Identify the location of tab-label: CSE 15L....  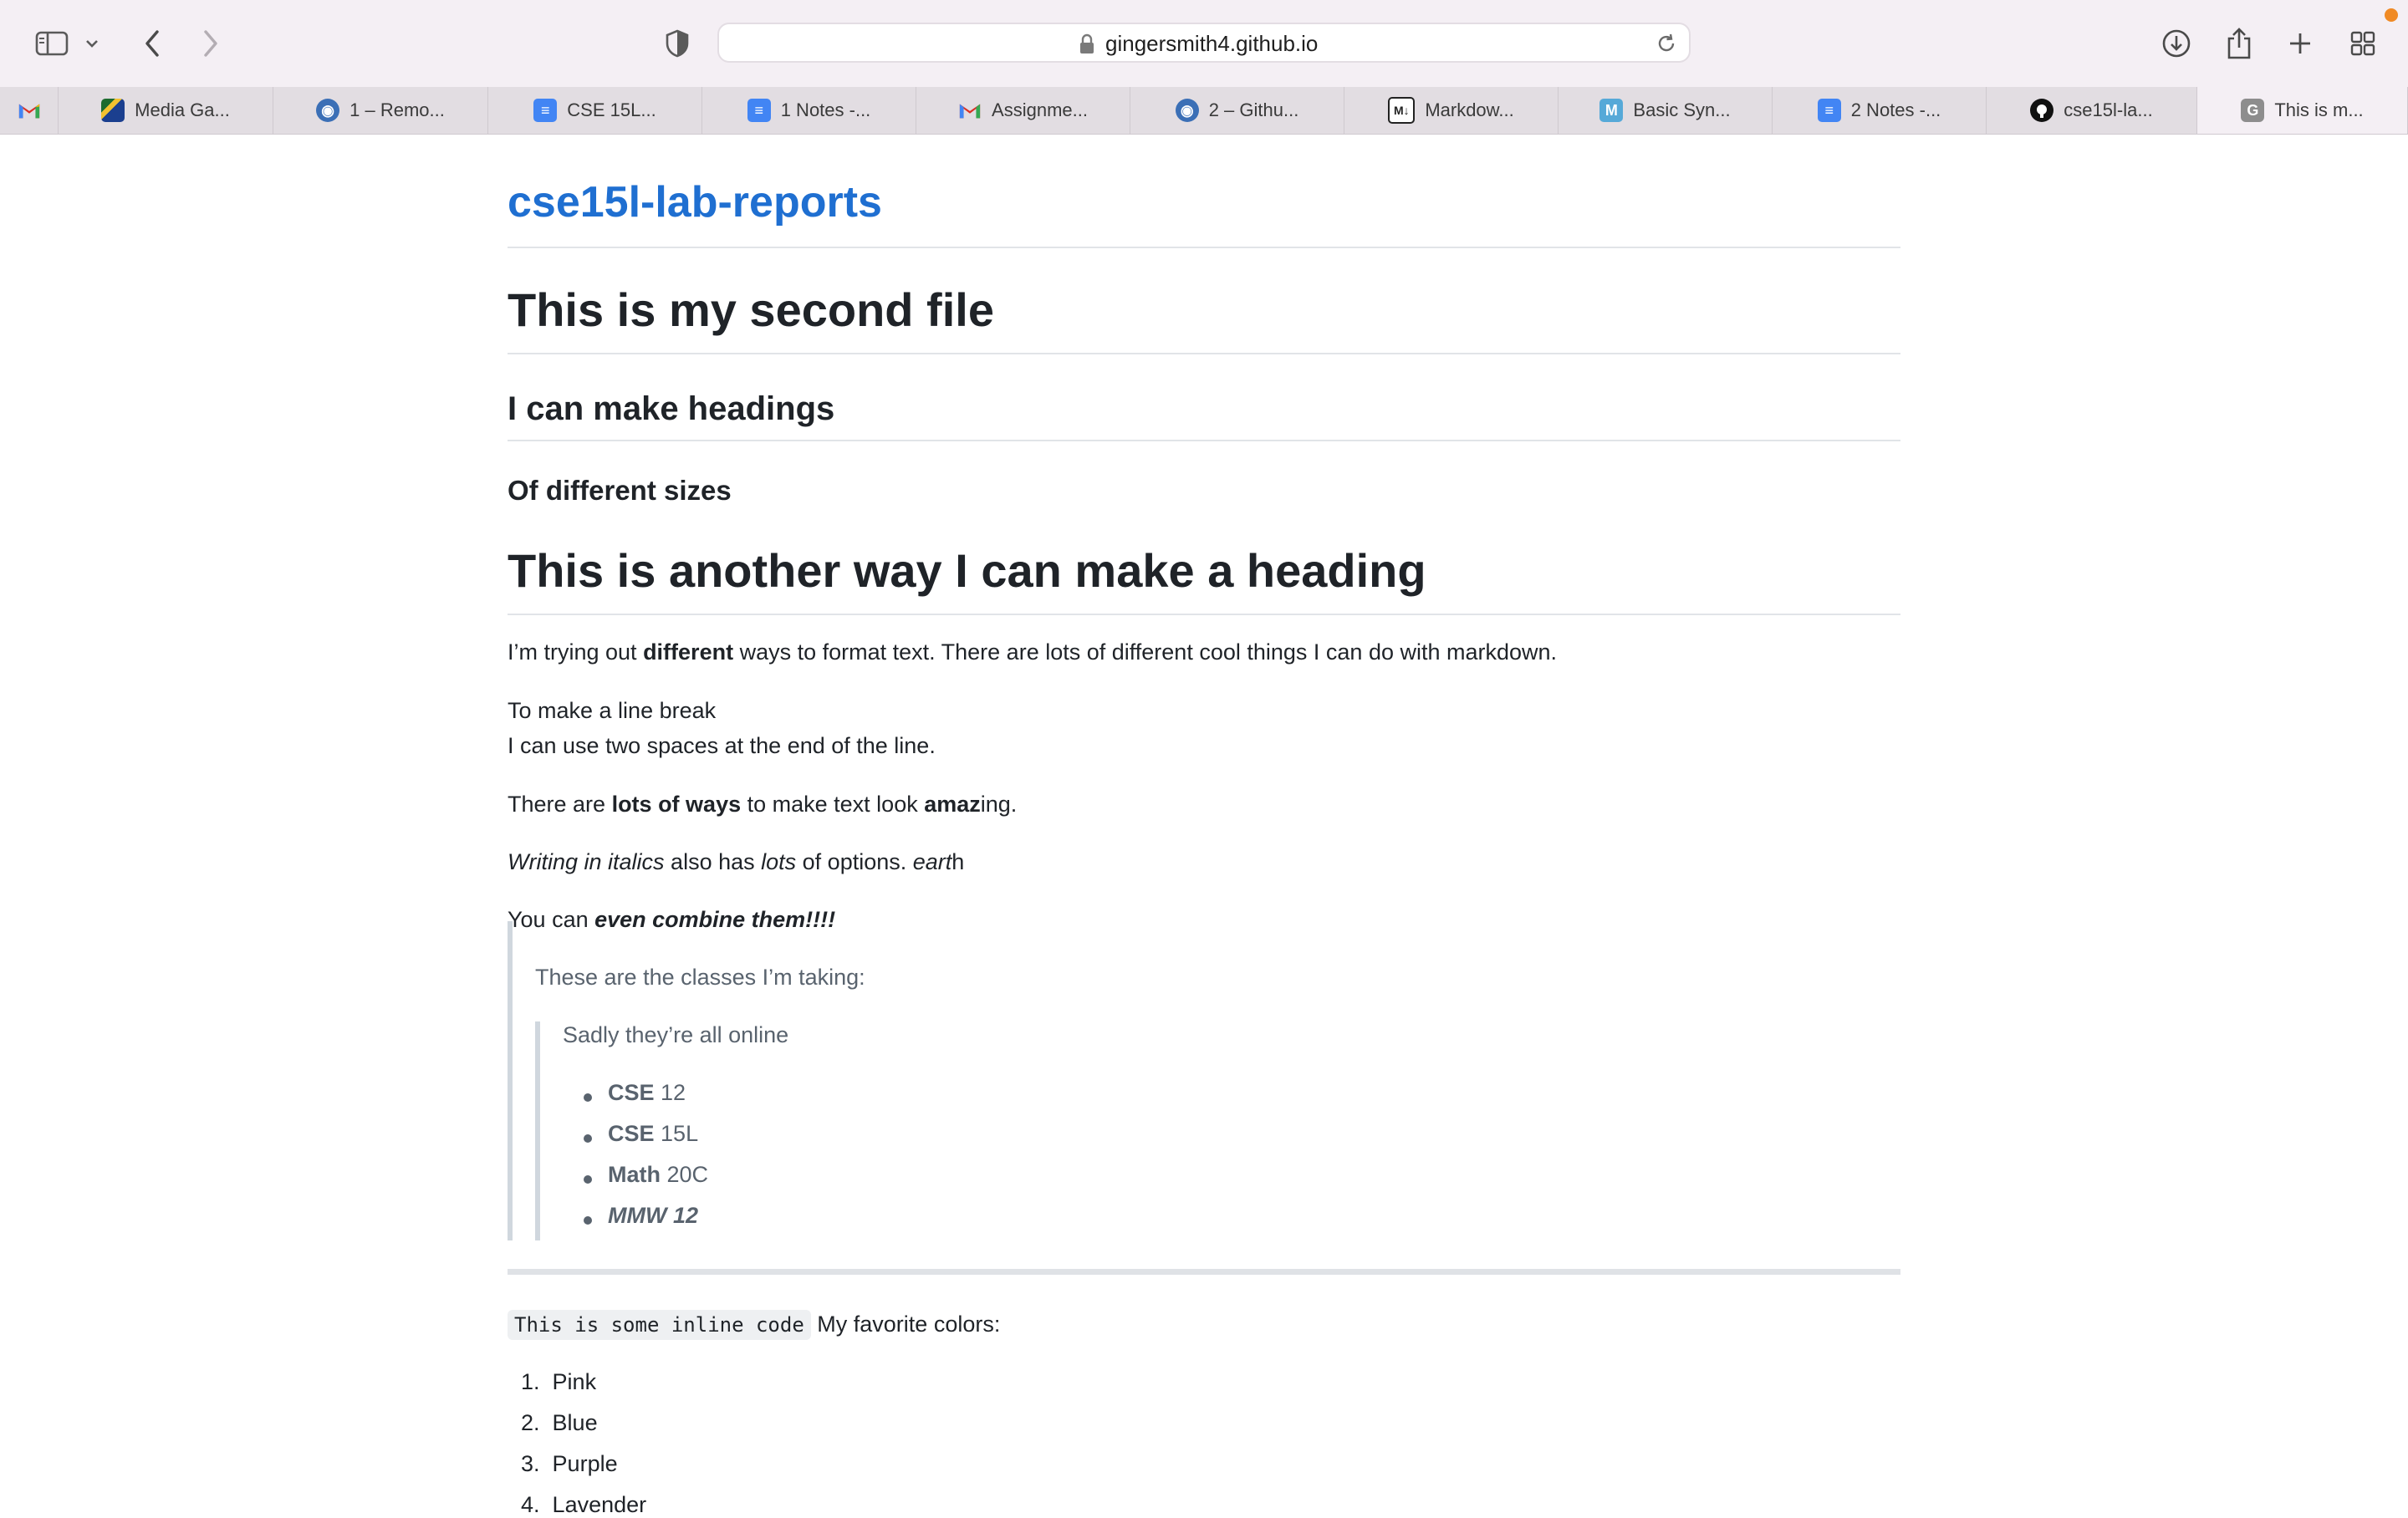
(611, 109).